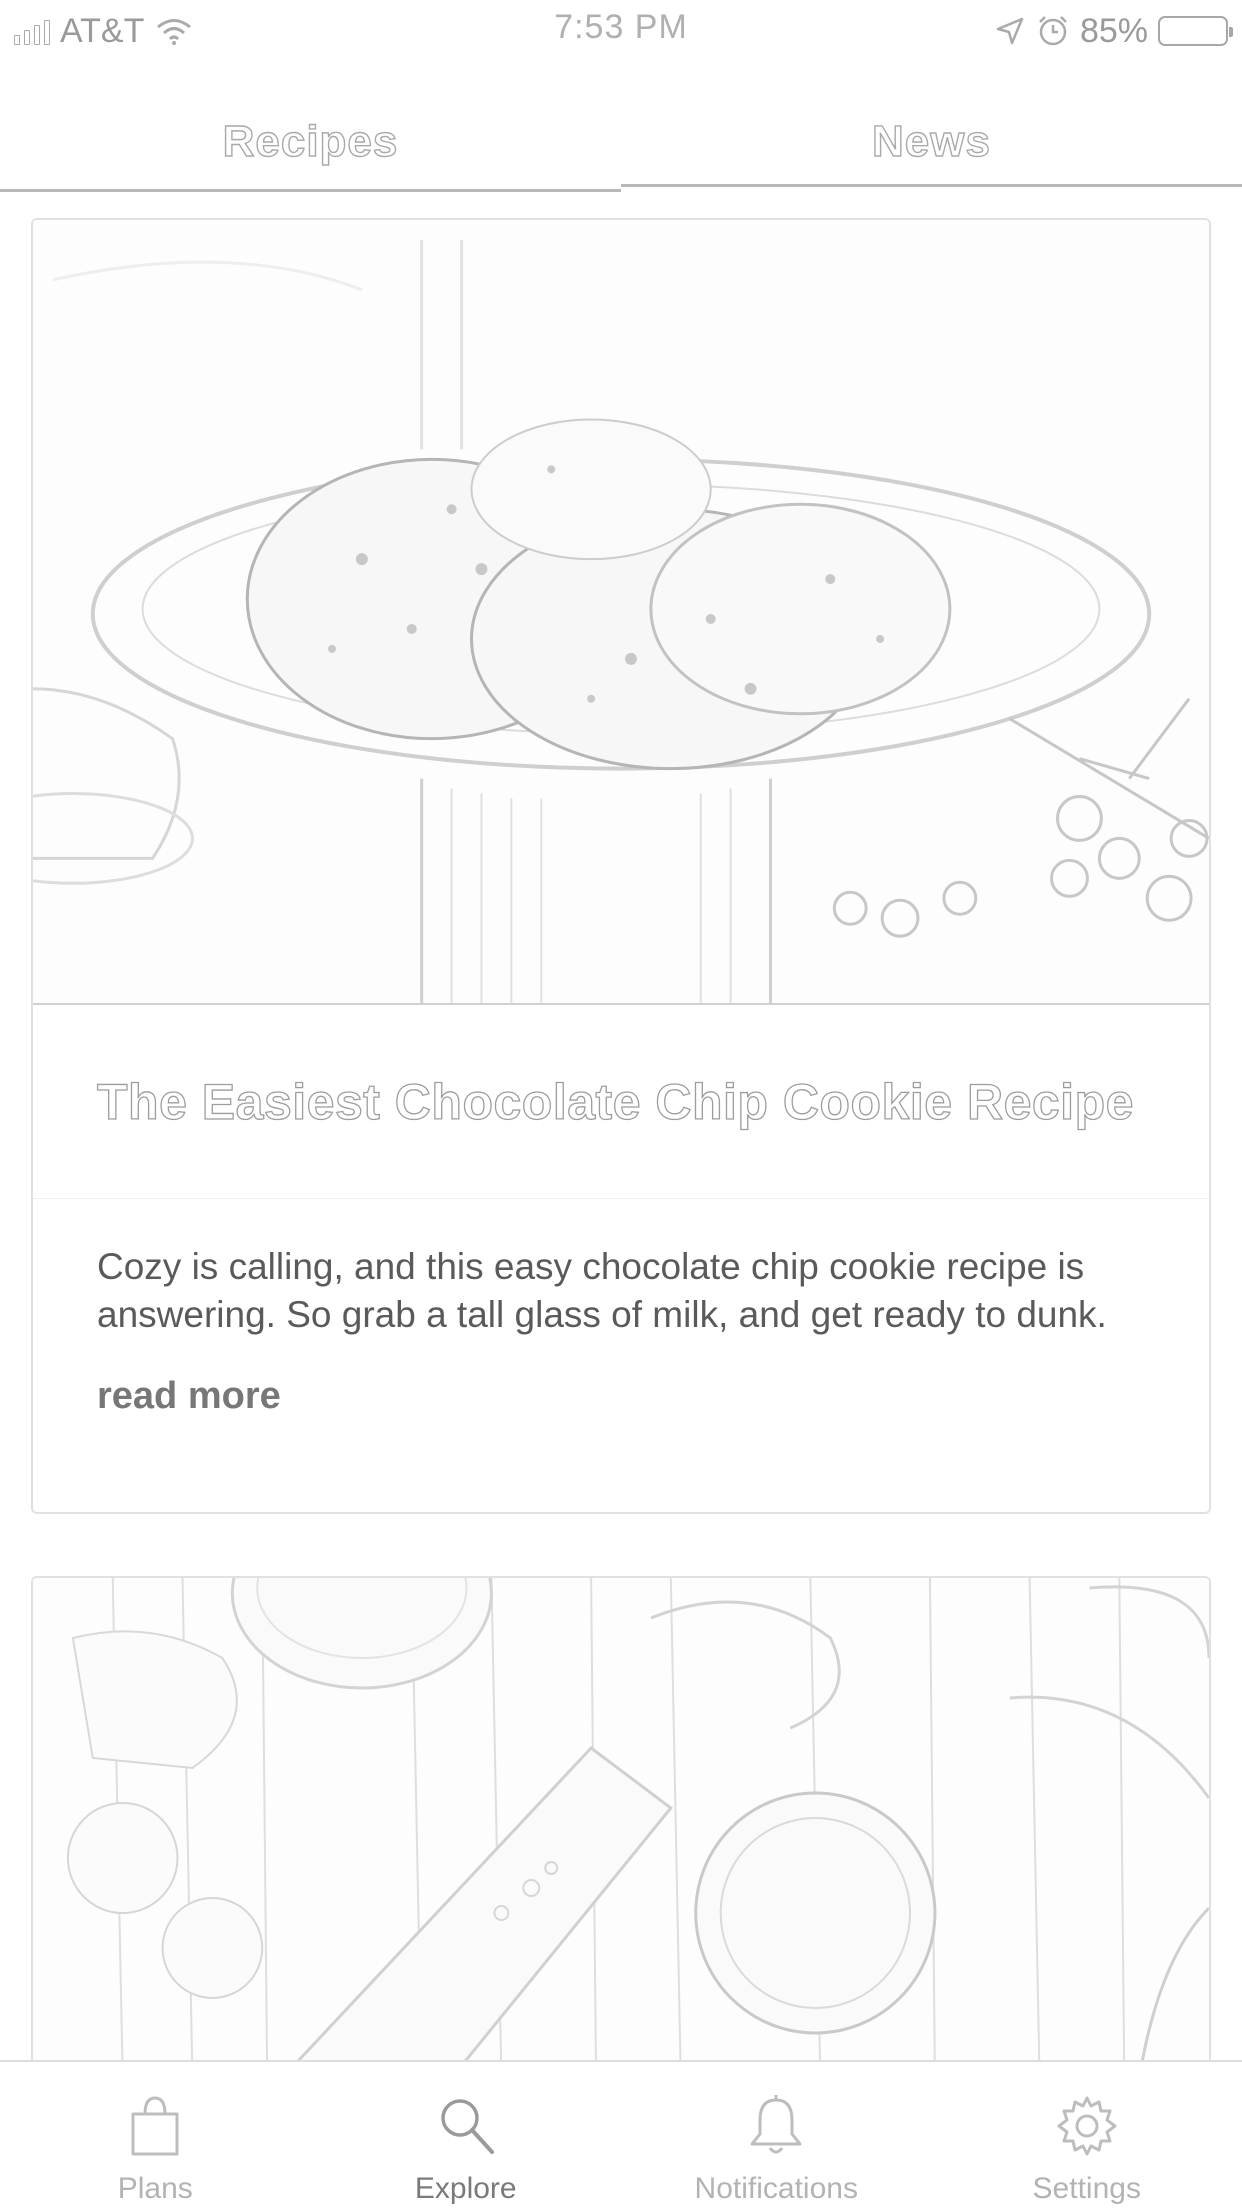  I want to click on status-bar: AT&T 7:53 PM 85%, so click(621, 31).